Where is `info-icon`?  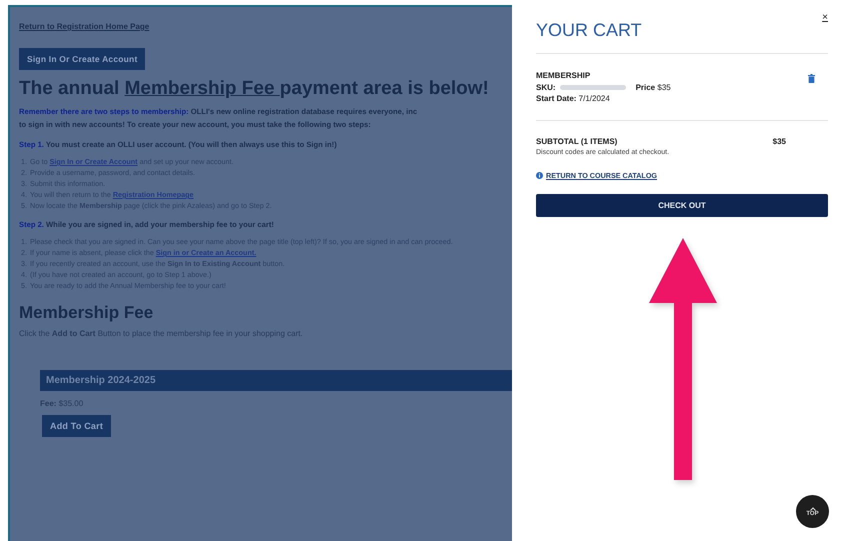 info-icon is located at coordinates (539, 175).